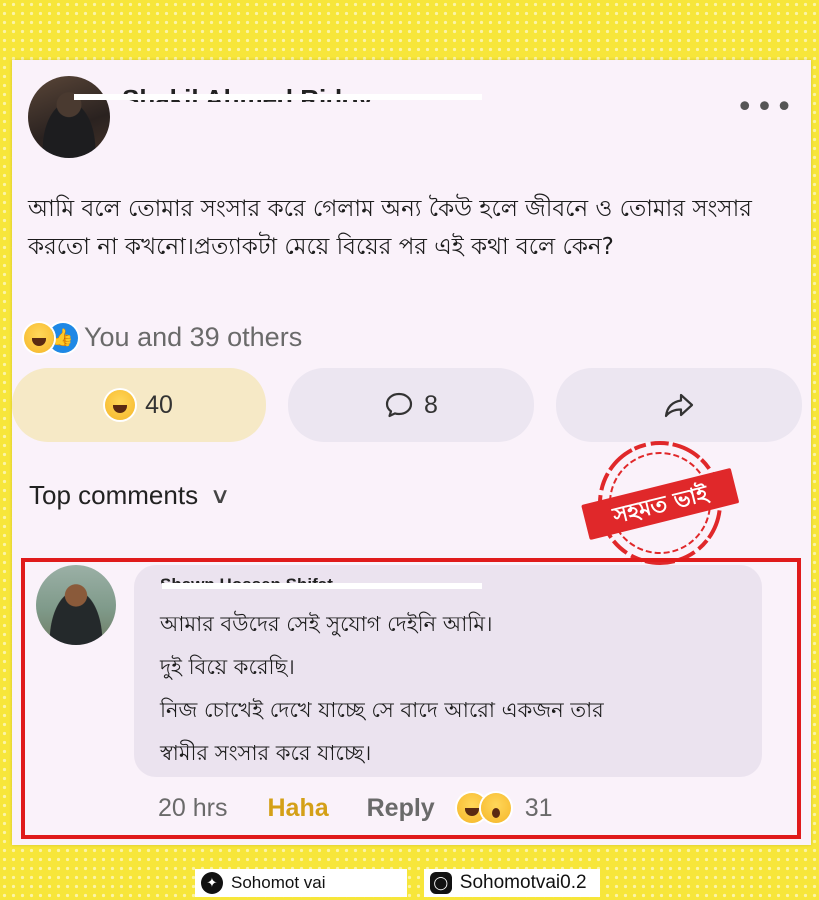  Describe the element at coordinates (765, 108) in the screenshot. I see `more-options-icon: •••` at that location.